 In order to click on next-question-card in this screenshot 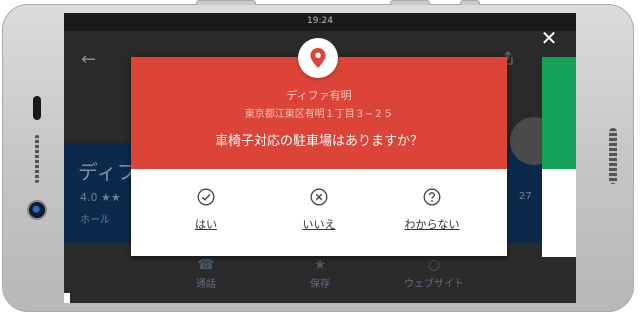, I will do `click(559, 157)`.